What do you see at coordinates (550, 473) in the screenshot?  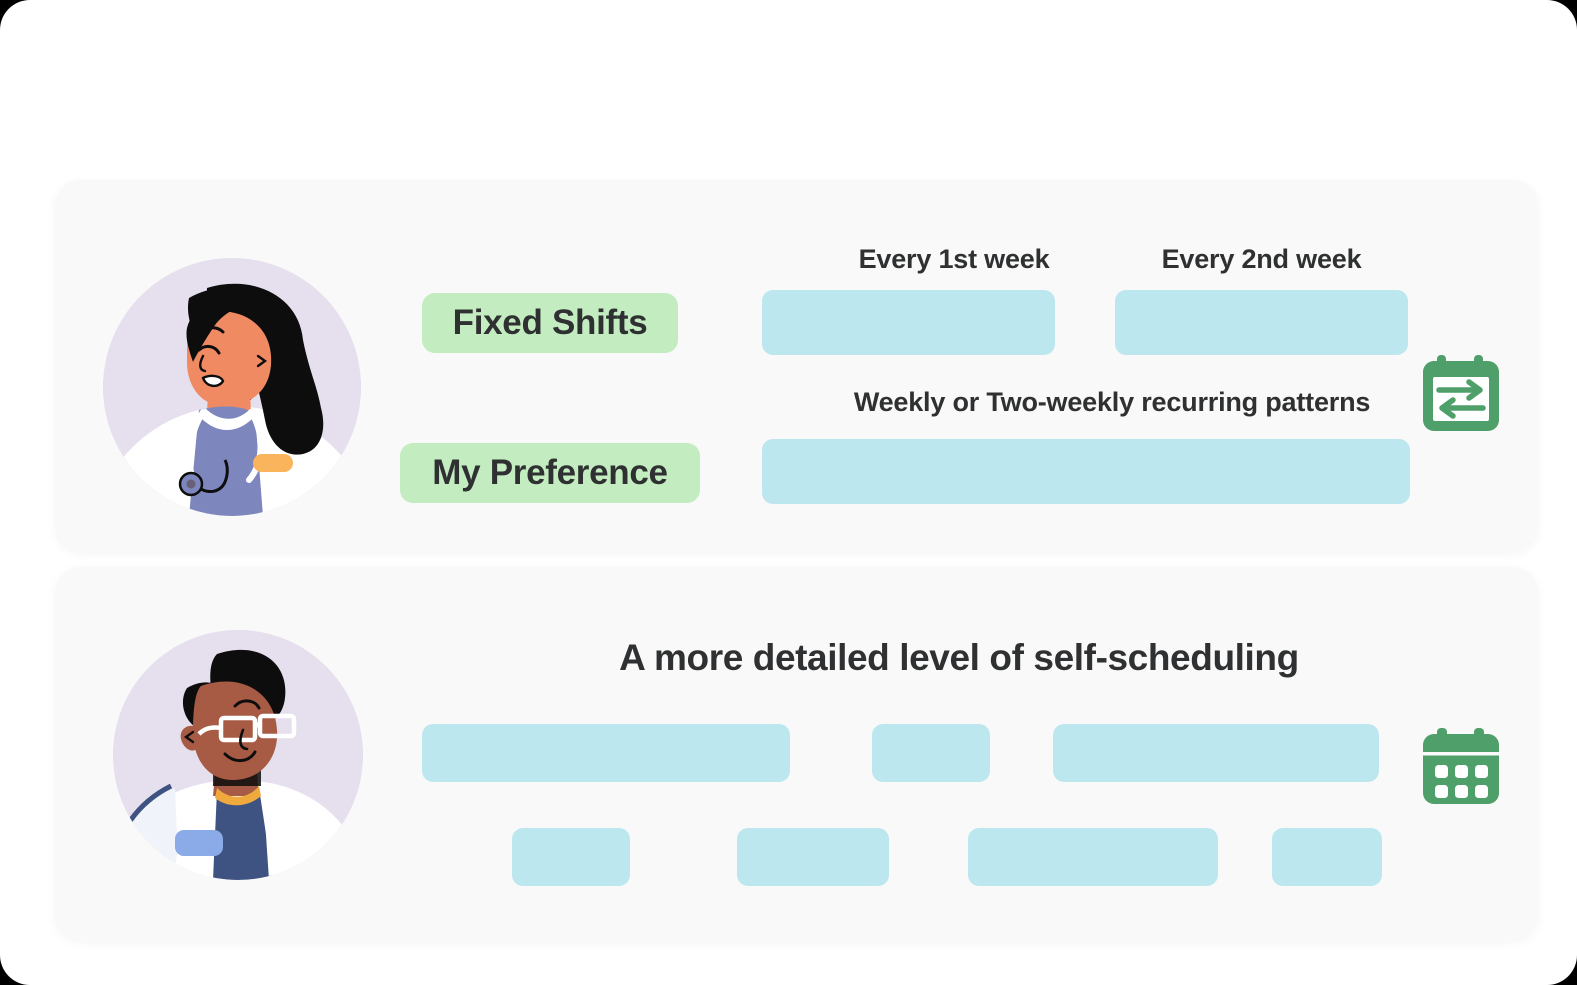 I see `badge-my-preference: My Preference` at bounding box center [550, 473].